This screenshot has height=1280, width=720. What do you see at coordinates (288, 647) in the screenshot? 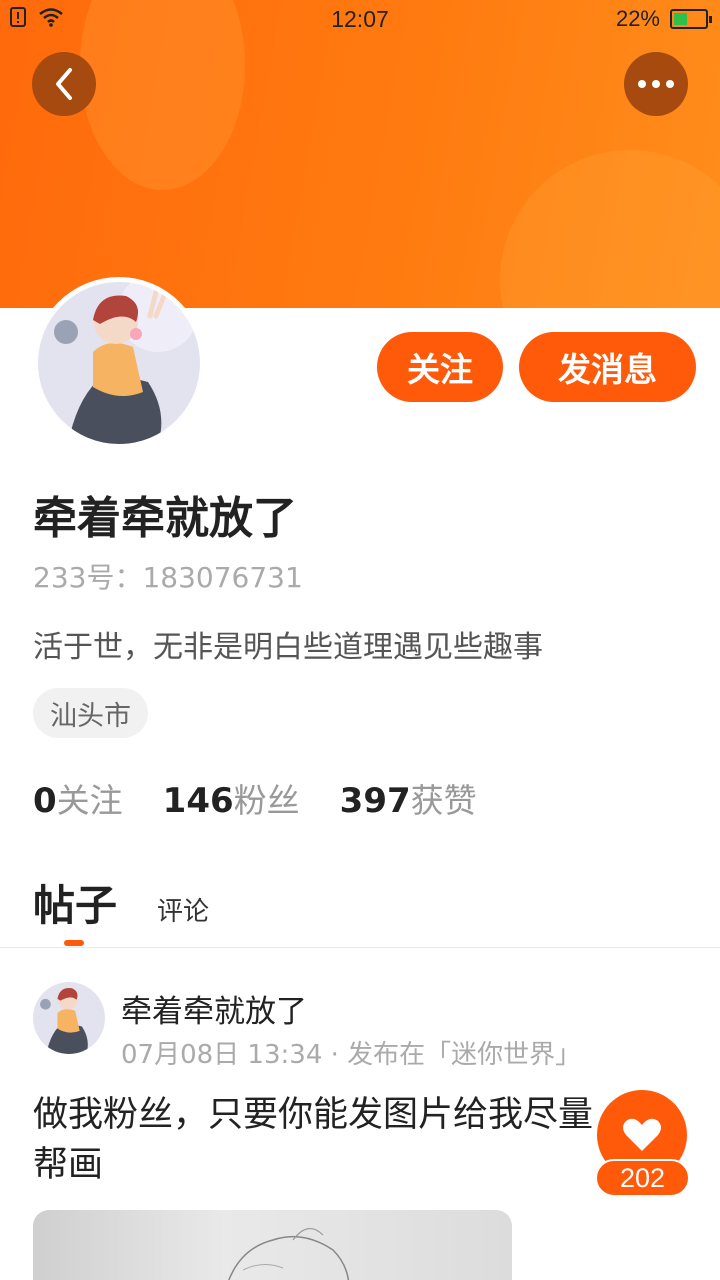
I see `profile-bio: 活于世，无非是明白些道理遇见些趣事` at bounding box center [288, 647].